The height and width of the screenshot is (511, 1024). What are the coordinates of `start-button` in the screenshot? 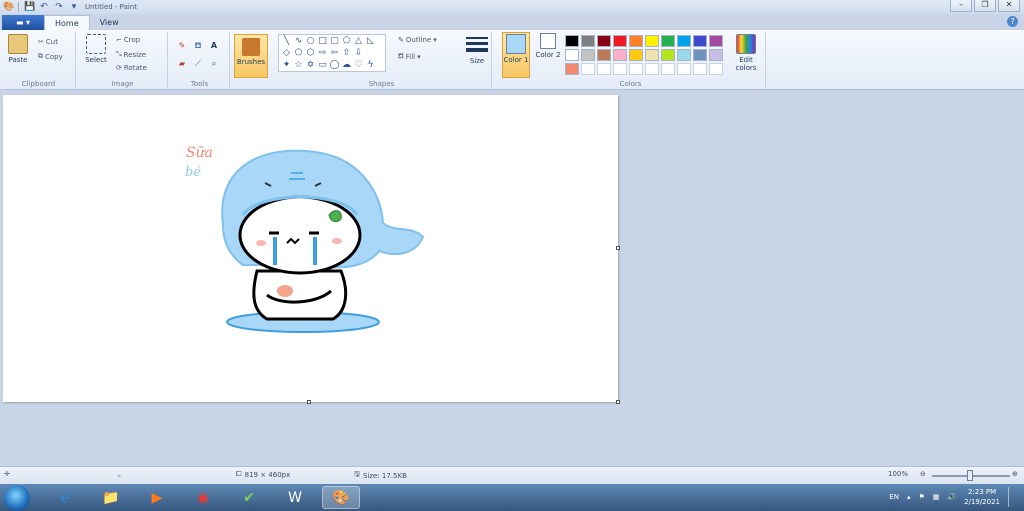 It's located at (17, 498).